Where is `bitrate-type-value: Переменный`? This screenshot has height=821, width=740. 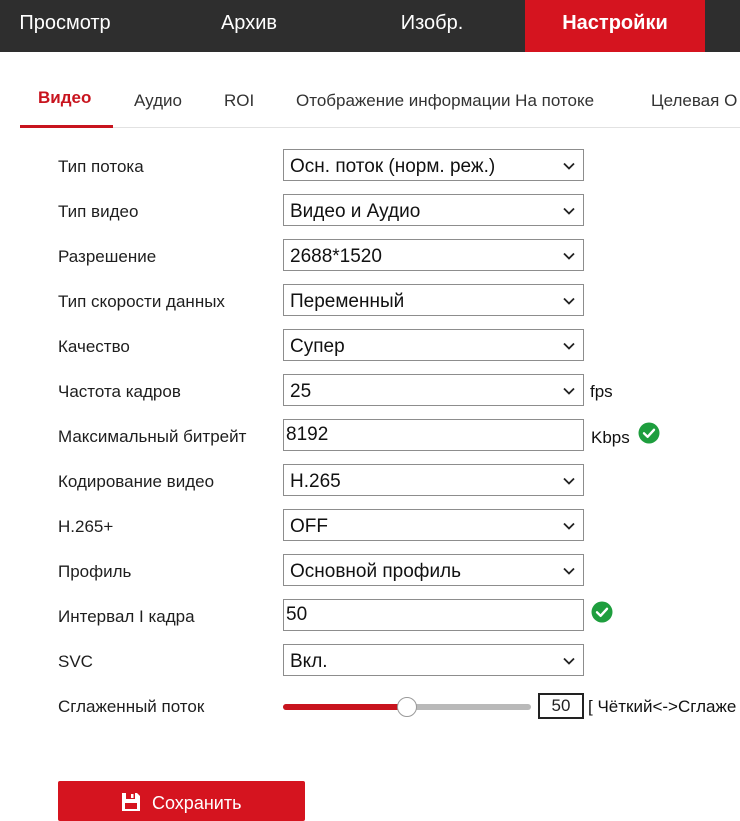 bitrate-type-value: Переменный is located at coordinates (347, 301).